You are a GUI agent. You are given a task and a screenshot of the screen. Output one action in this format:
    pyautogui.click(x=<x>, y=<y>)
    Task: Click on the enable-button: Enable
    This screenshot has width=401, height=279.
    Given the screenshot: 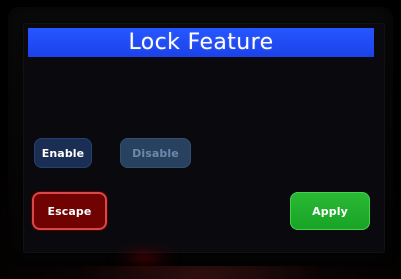 What is the action you would take?
    pyautogui.click(x=63, y=153)
    